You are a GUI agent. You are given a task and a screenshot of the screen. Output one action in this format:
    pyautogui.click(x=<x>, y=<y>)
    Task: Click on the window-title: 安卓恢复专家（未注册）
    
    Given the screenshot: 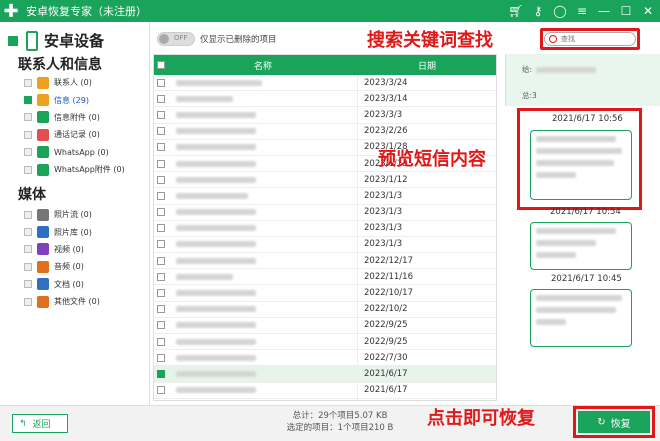 What is the action you would take?
    pyautogui.click(x=86, y=11)
    